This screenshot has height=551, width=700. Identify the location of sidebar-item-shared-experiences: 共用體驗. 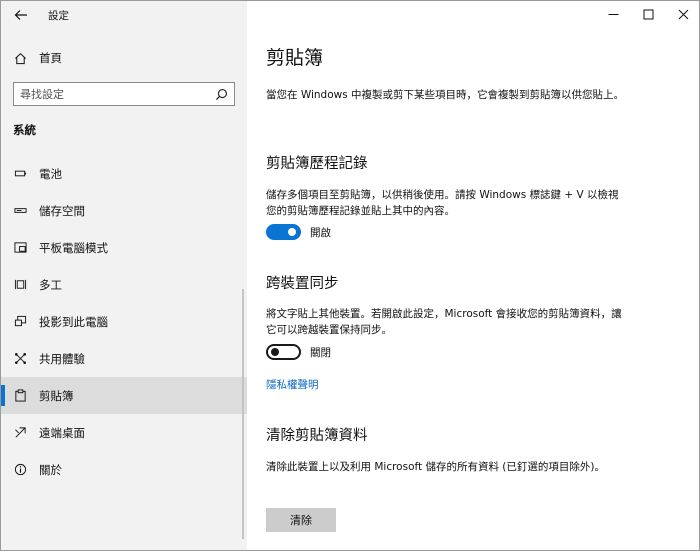
(124, 358).